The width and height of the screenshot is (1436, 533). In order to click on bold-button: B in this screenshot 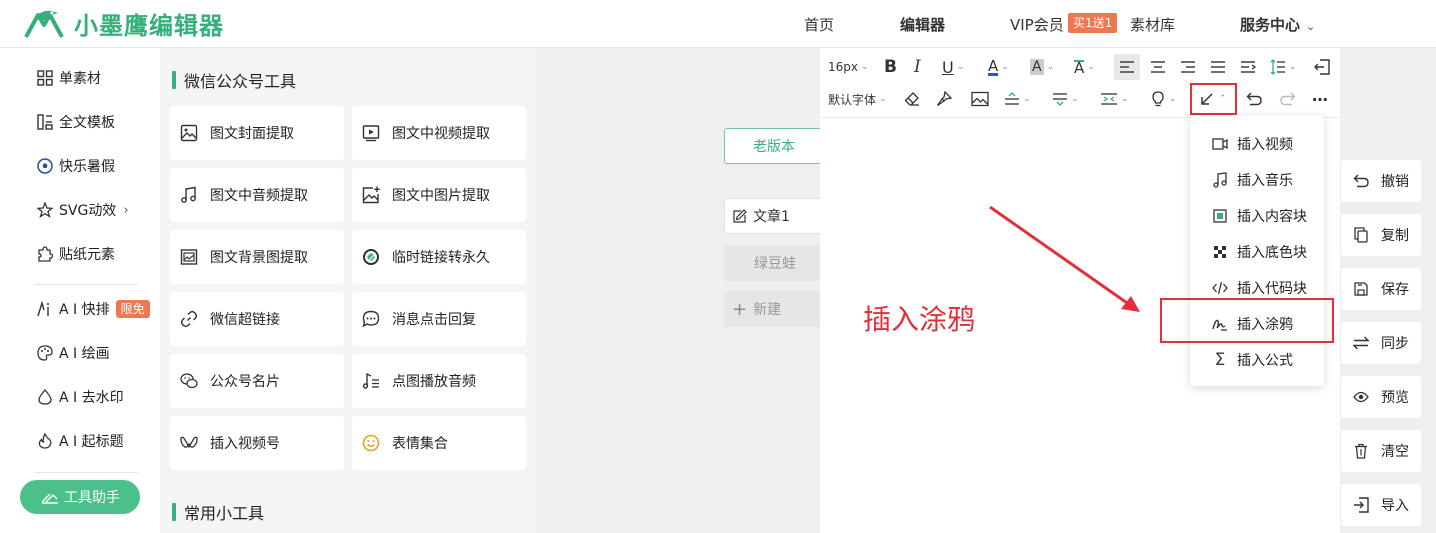, I will do `click(890, 67)`.